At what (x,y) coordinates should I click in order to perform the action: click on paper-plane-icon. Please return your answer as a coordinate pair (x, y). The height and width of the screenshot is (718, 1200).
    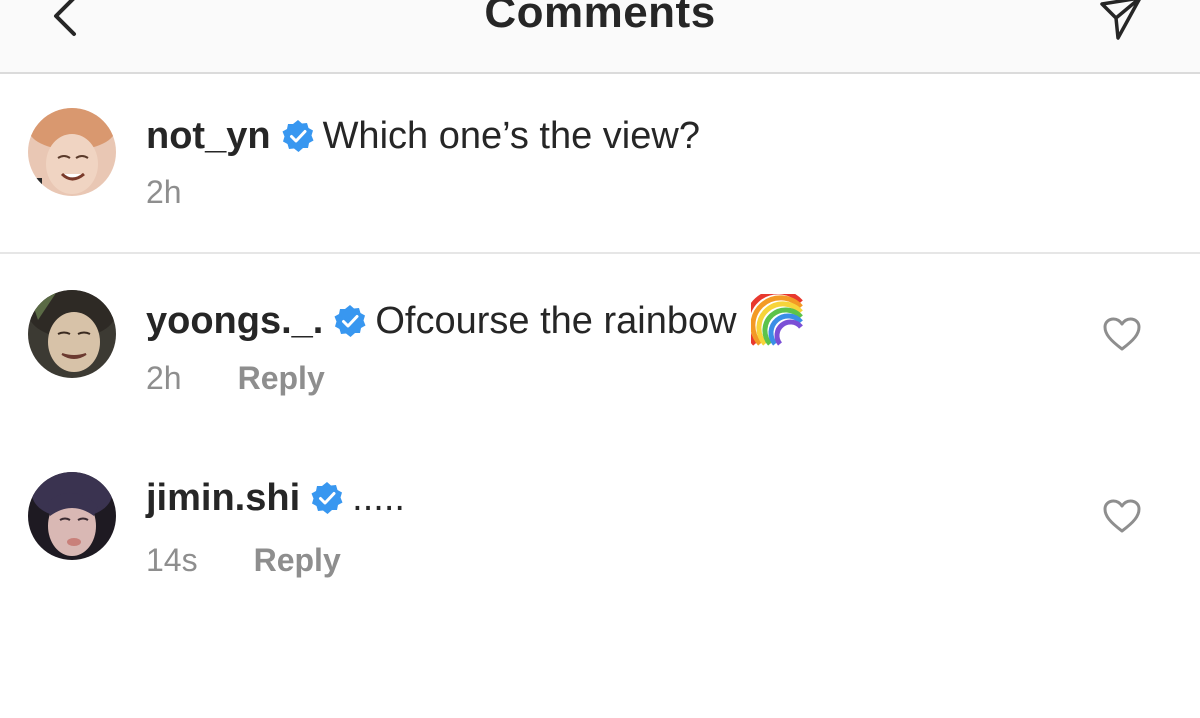
    Looking at the image, I should click on (1120, 20).